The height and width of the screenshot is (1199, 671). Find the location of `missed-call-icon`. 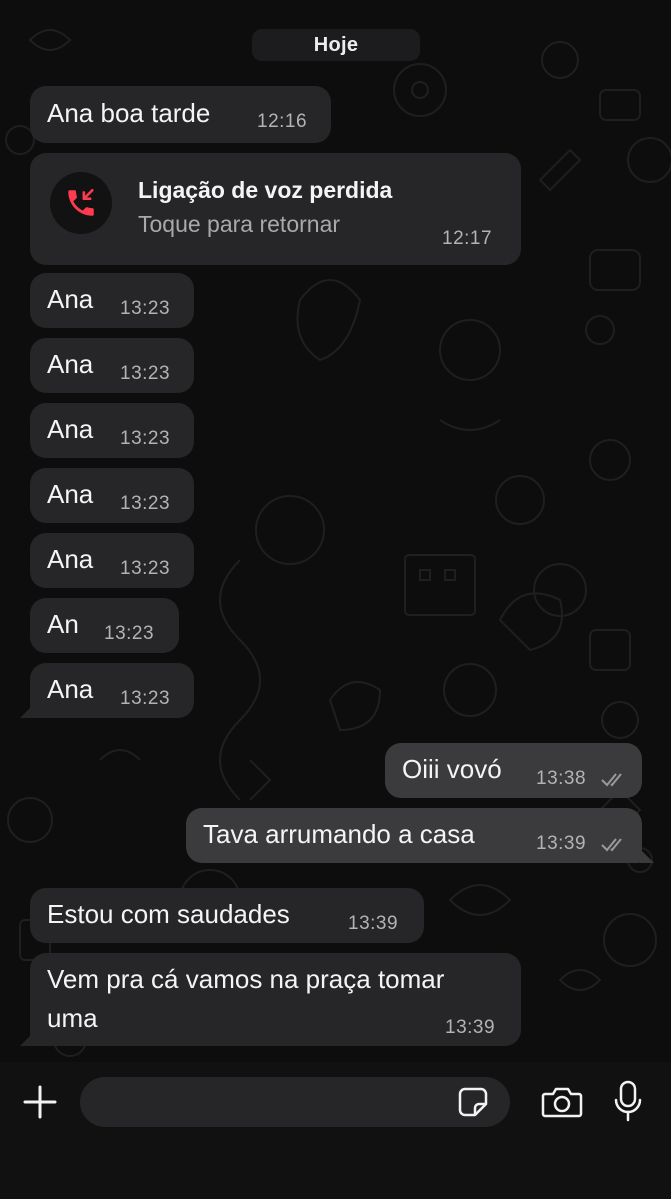

missed-call-icon is located at coordinates (81, 203).